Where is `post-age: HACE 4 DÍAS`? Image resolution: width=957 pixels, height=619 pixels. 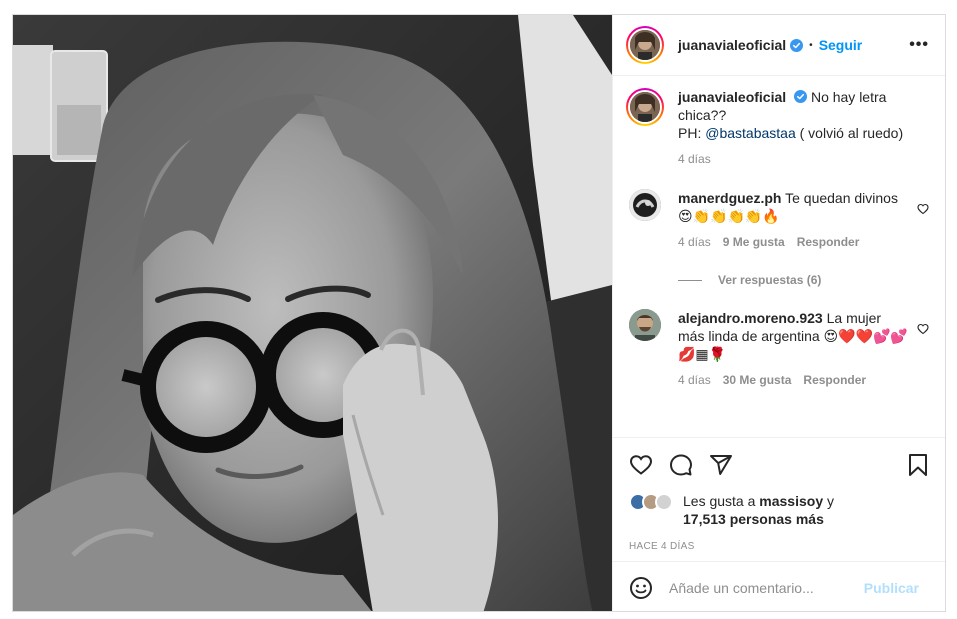 post-age: HACE 4 DÍAS is located at coordinates (779, 546).